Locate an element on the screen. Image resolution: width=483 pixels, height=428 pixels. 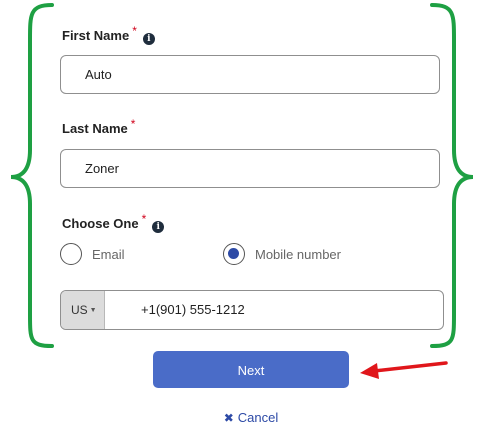
red-arrow-annotation is located at coordinates (404, 370).